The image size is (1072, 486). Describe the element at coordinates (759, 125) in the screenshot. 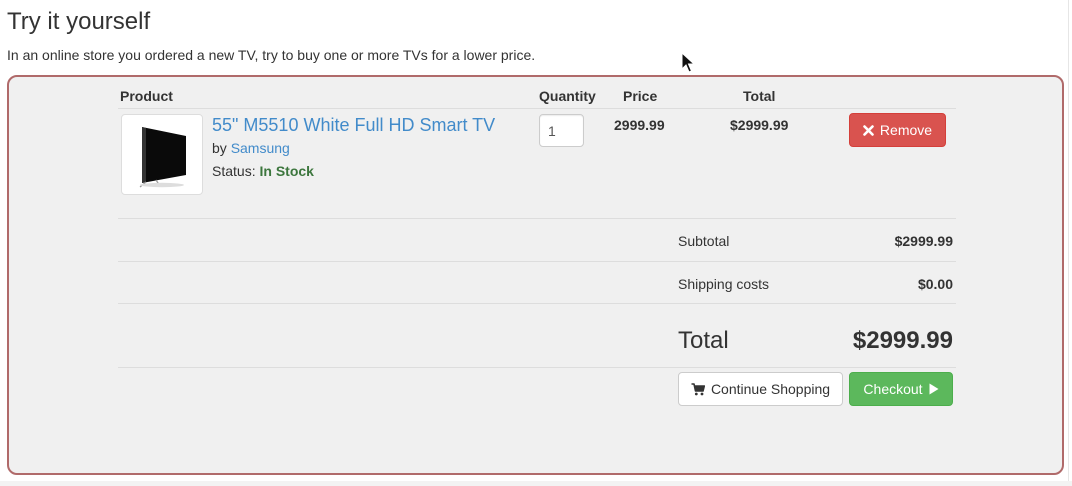

I see `item-total: $2999.99` at that location.